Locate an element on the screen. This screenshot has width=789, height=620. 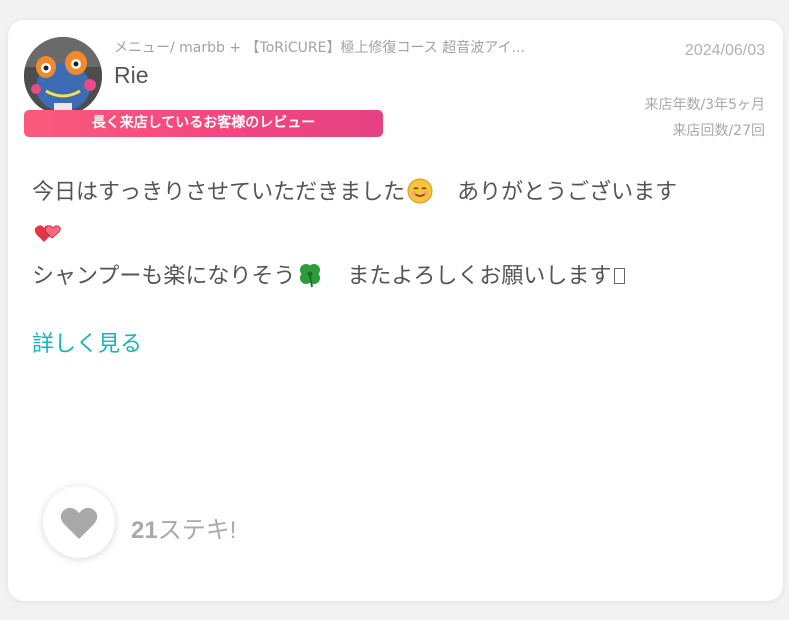
review-line-2: シャンプーも楽になりそう またよろしくお願いします is located at coordinates (397, 277).